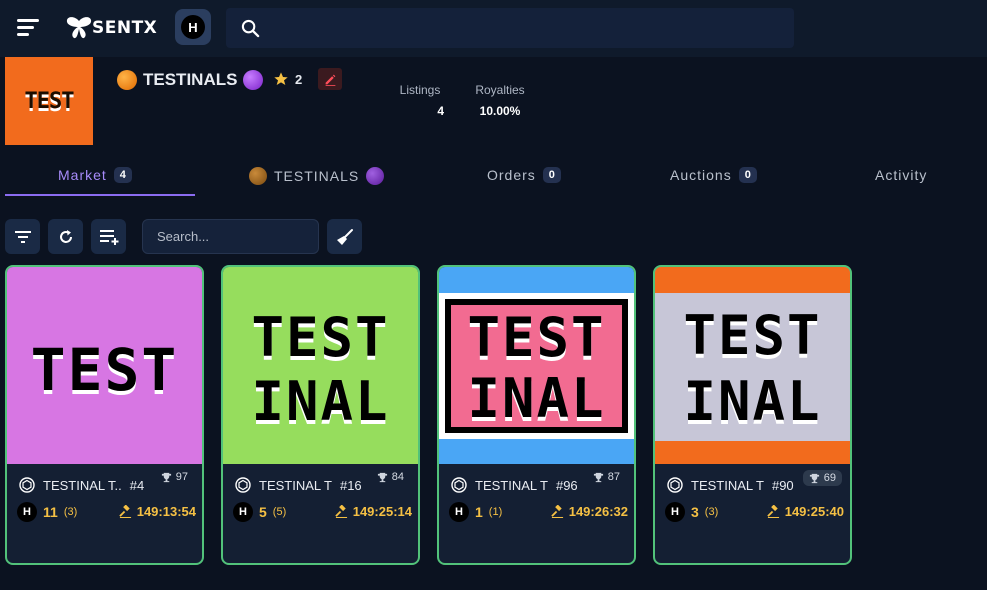 This screenshot has height=590, width=987. I want to click on collection-logo-text: TEST, so click(49, 101).